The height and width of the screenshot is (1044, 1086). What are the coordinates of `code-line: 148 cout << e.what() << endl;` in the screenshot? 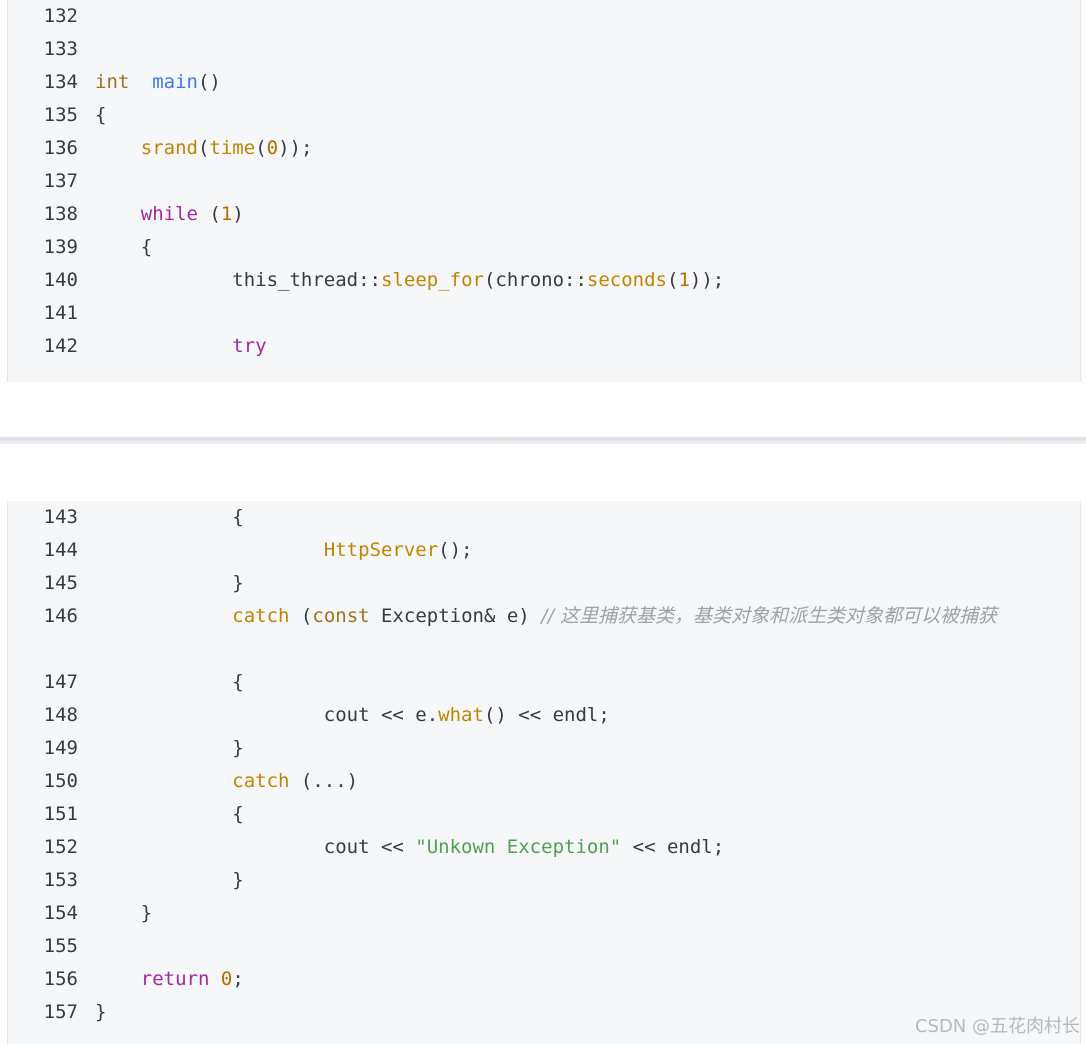 It's located at (544, 715).